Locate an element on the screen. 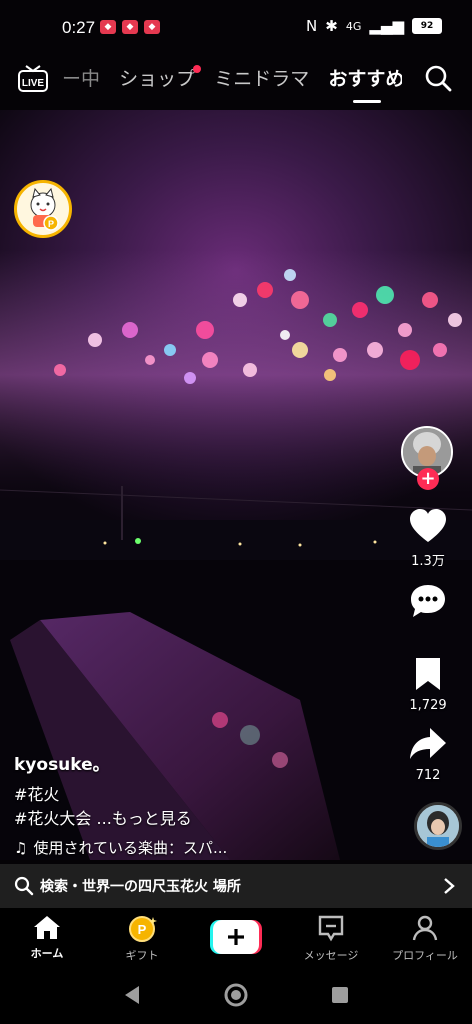  share-button: 712 is located at coordinates (428, 754).